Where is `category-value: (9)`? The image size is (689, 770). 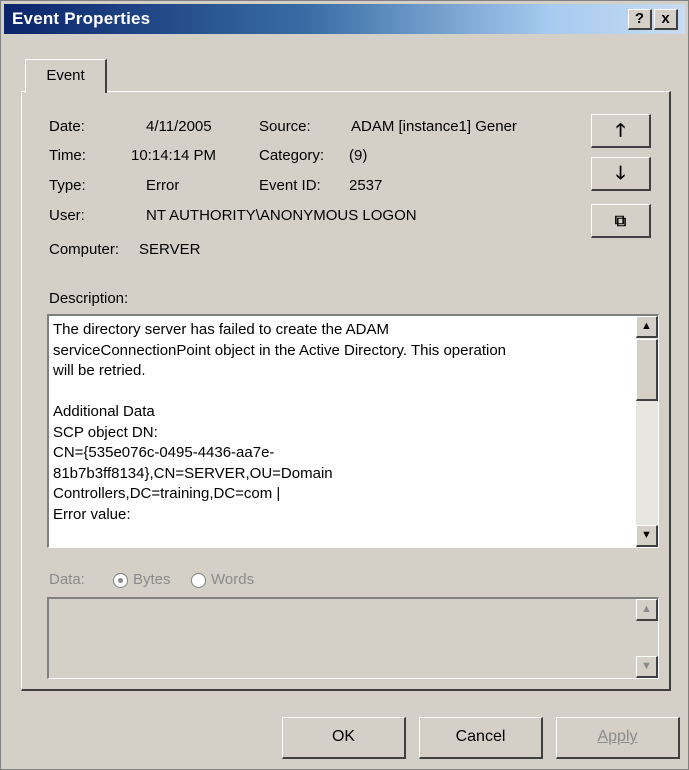 category-value: (9) is located at coordinates (358, 155).